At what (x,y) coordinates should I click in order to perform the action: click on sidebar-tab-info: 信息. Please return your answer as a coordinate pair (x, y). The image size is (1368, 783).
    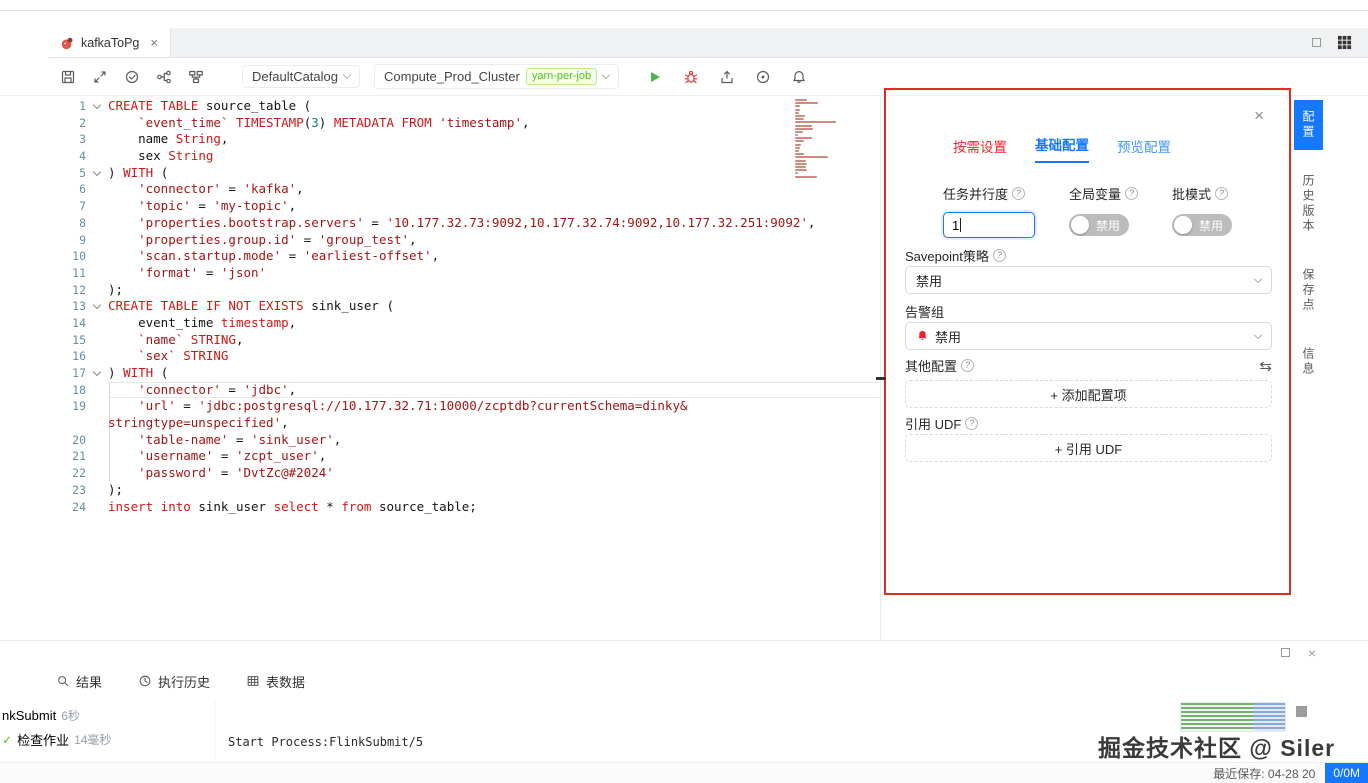
    Looking at the image, I should click on (1308, 362).